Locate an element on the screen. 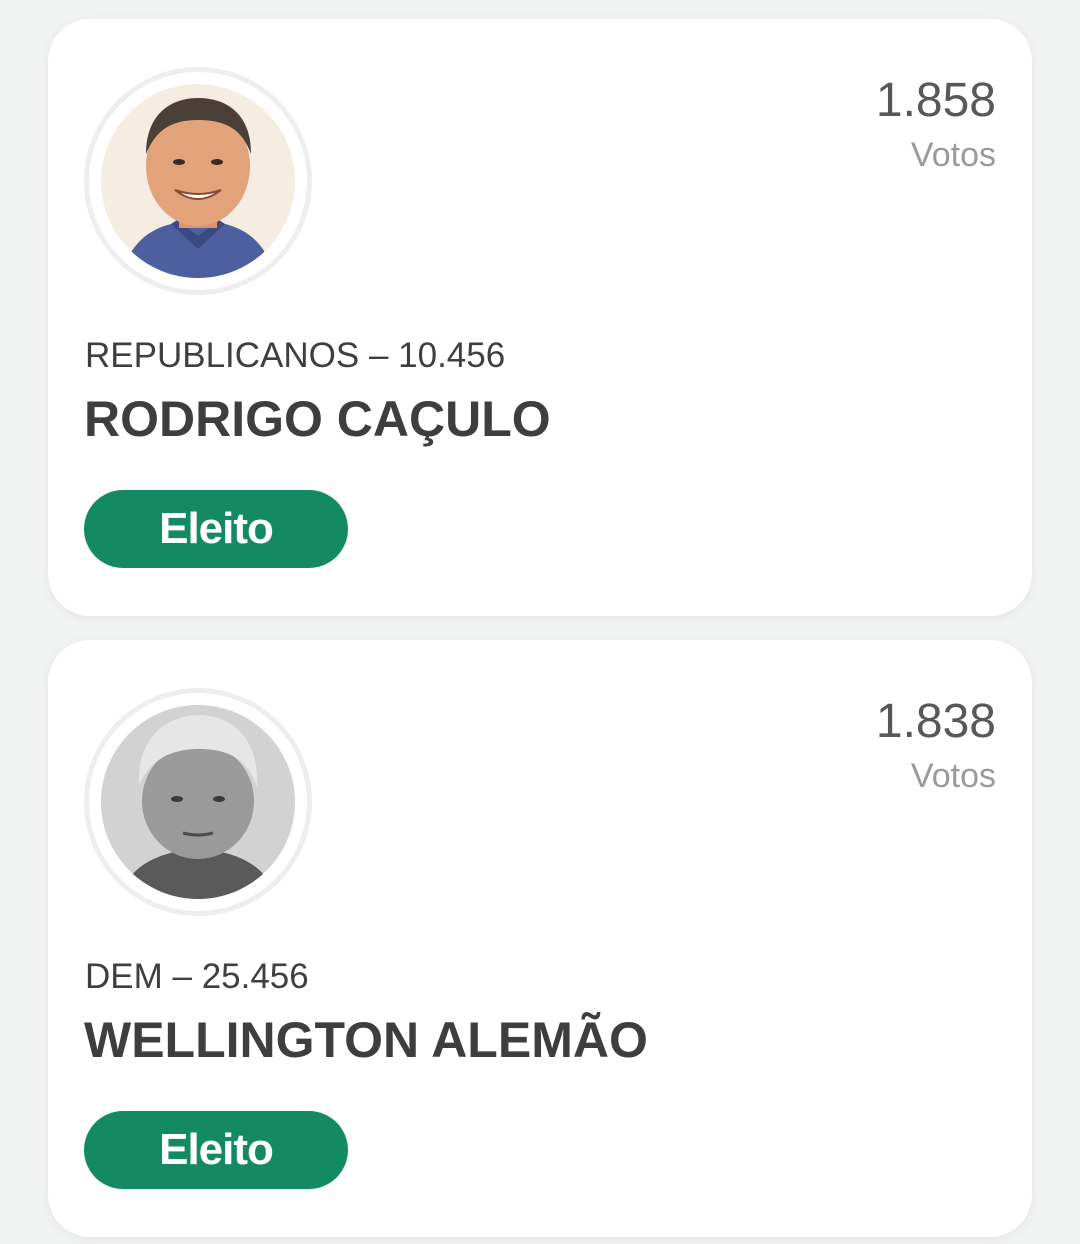 This screenshot has width=1080, height=1244. party-number: DEM – 25.456 is located at coordinates (197, 976).